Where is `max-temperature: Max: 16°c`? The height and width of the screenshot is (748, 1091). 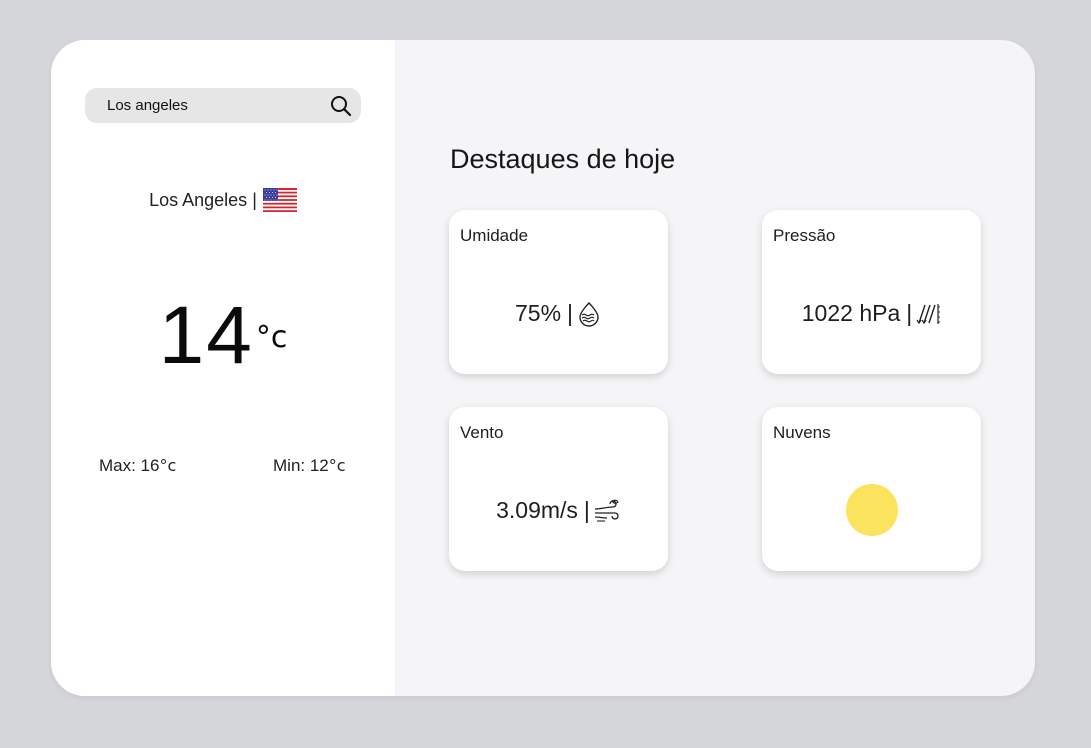 max-temperature: Max: 16°c is located at coordinates (137, 466).